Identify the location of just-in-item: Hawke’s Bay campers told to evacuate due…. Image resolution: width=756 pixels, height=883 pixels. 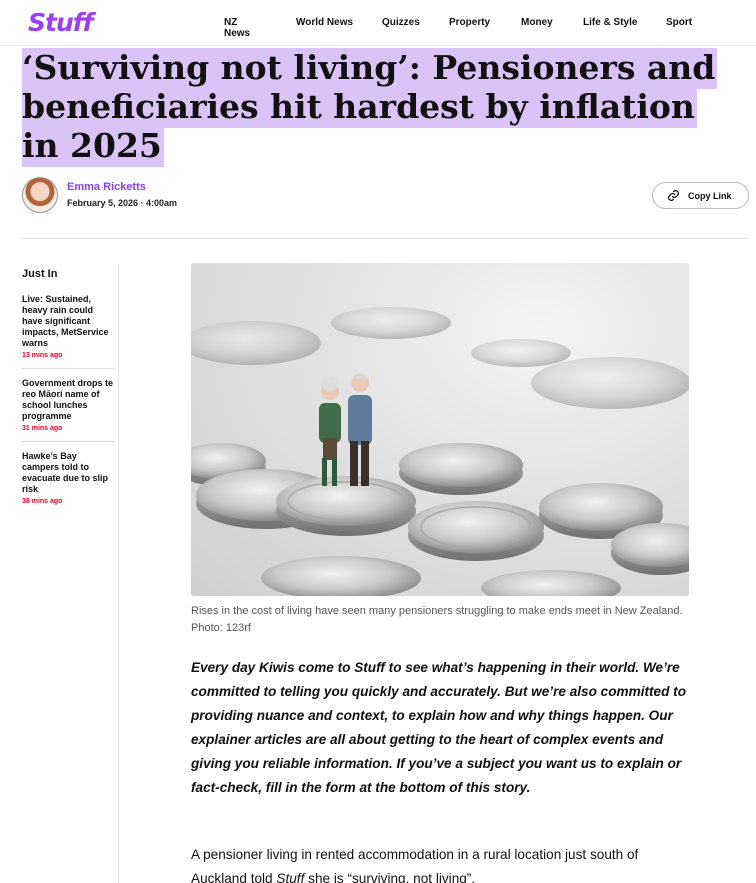
(68, 482).